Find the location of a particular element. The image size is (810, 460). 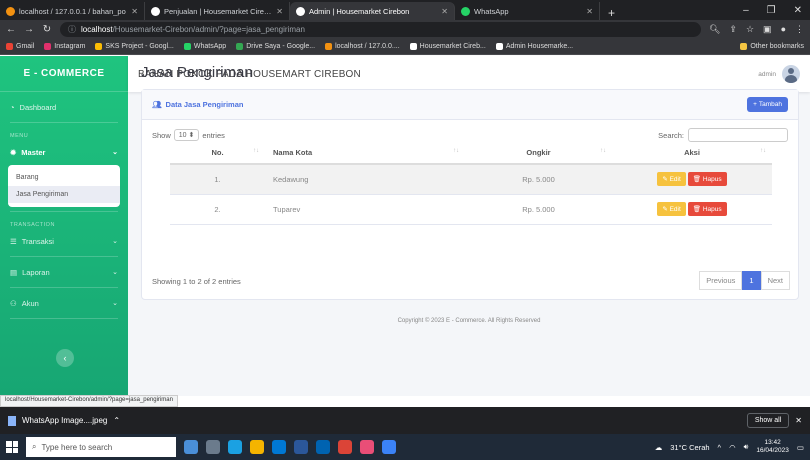

sidebar-item-master: ✹ Master ⌄ is located at coordinates (64, 152).